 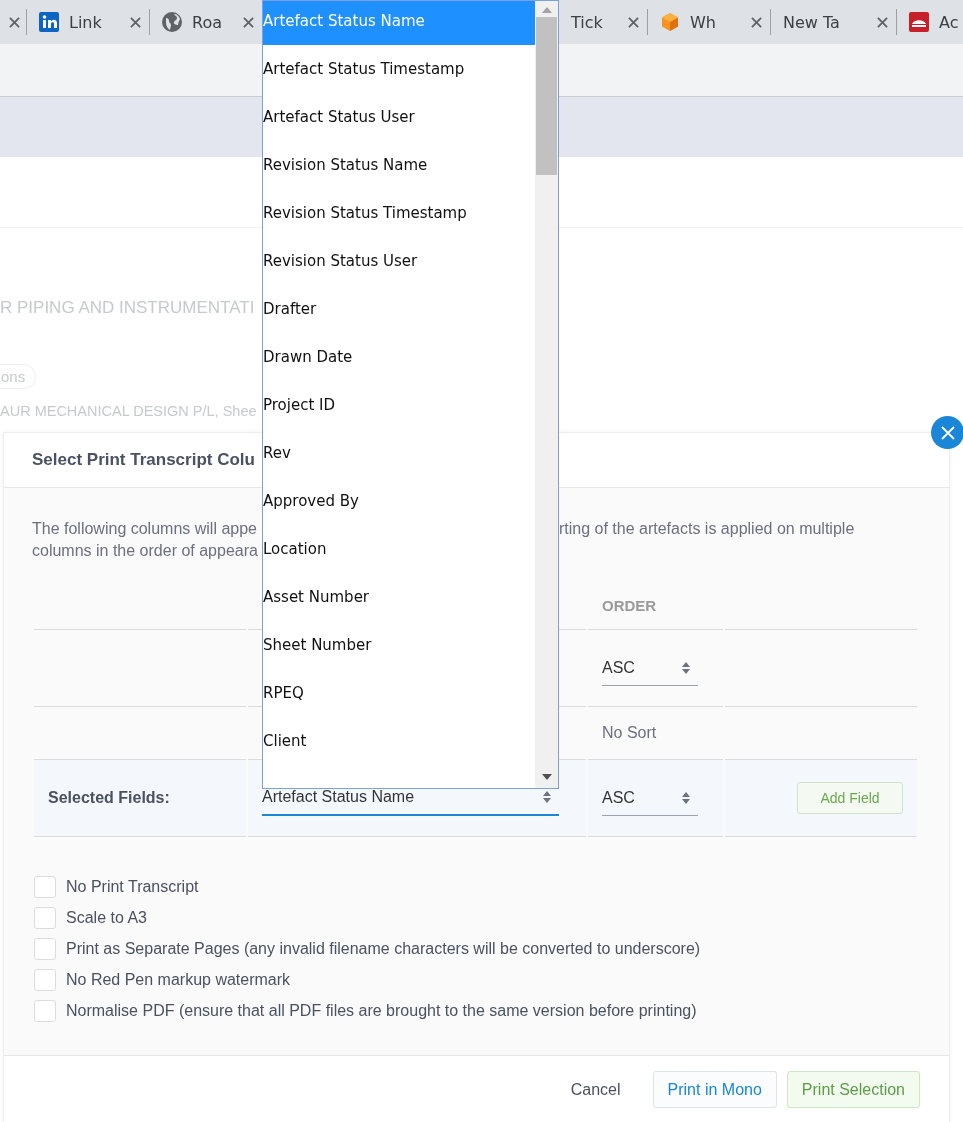 I want to click on linkedin-icon, so click(x=49, y=22).